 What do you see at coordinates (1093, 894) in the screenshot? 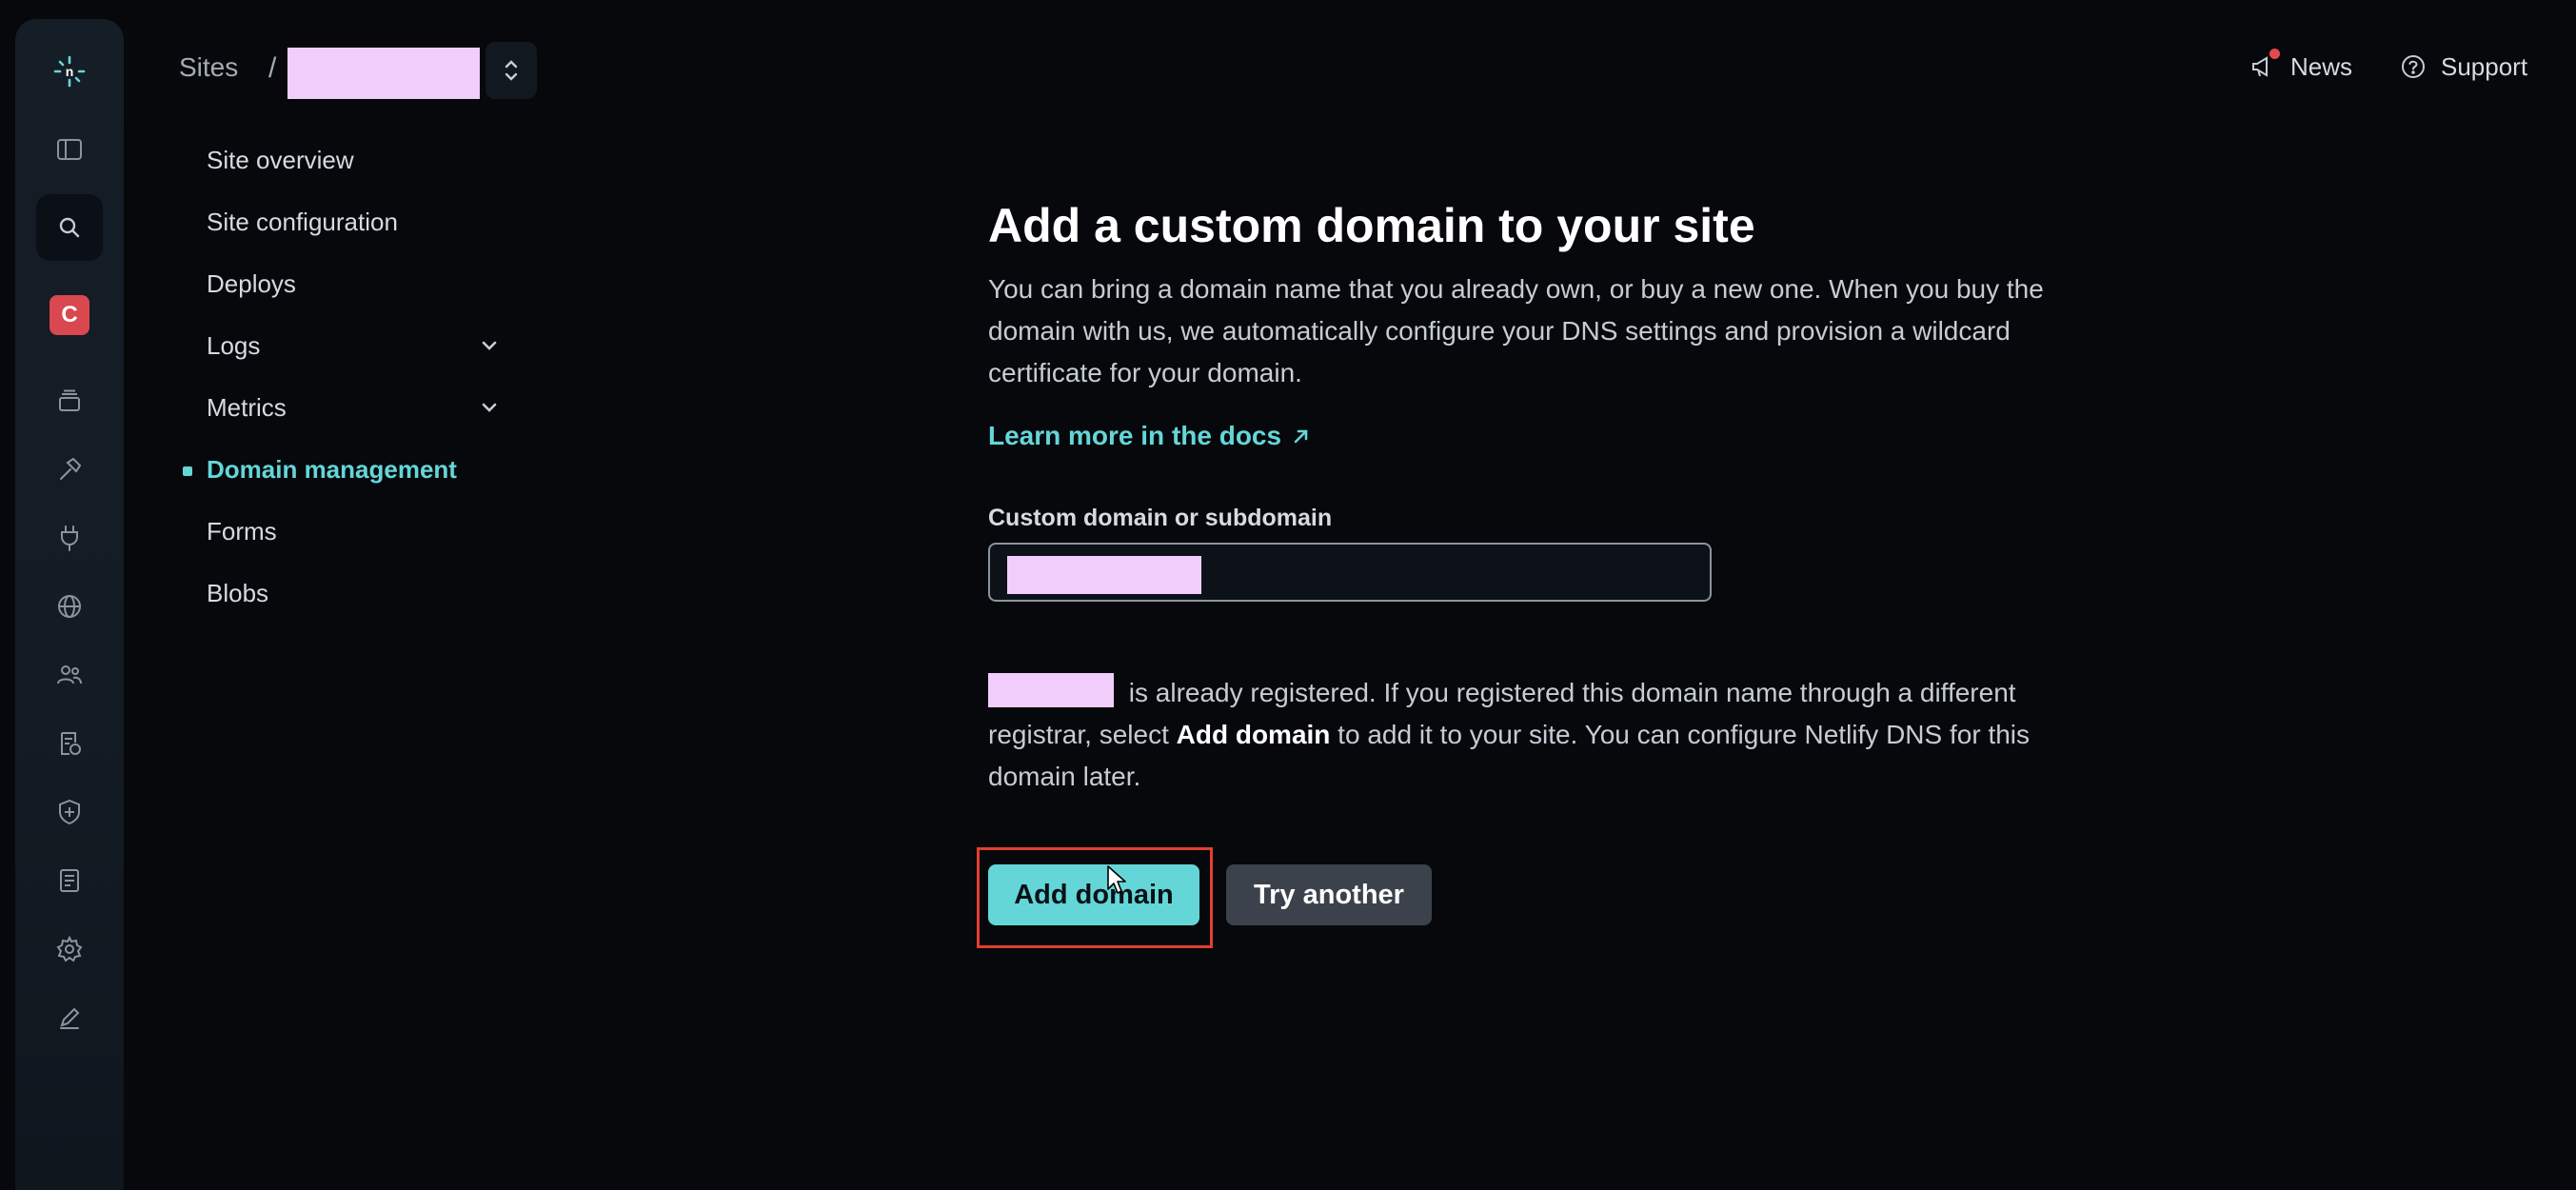
I see `add-domain-button: Add domain` at bounding box center [1093, 894].